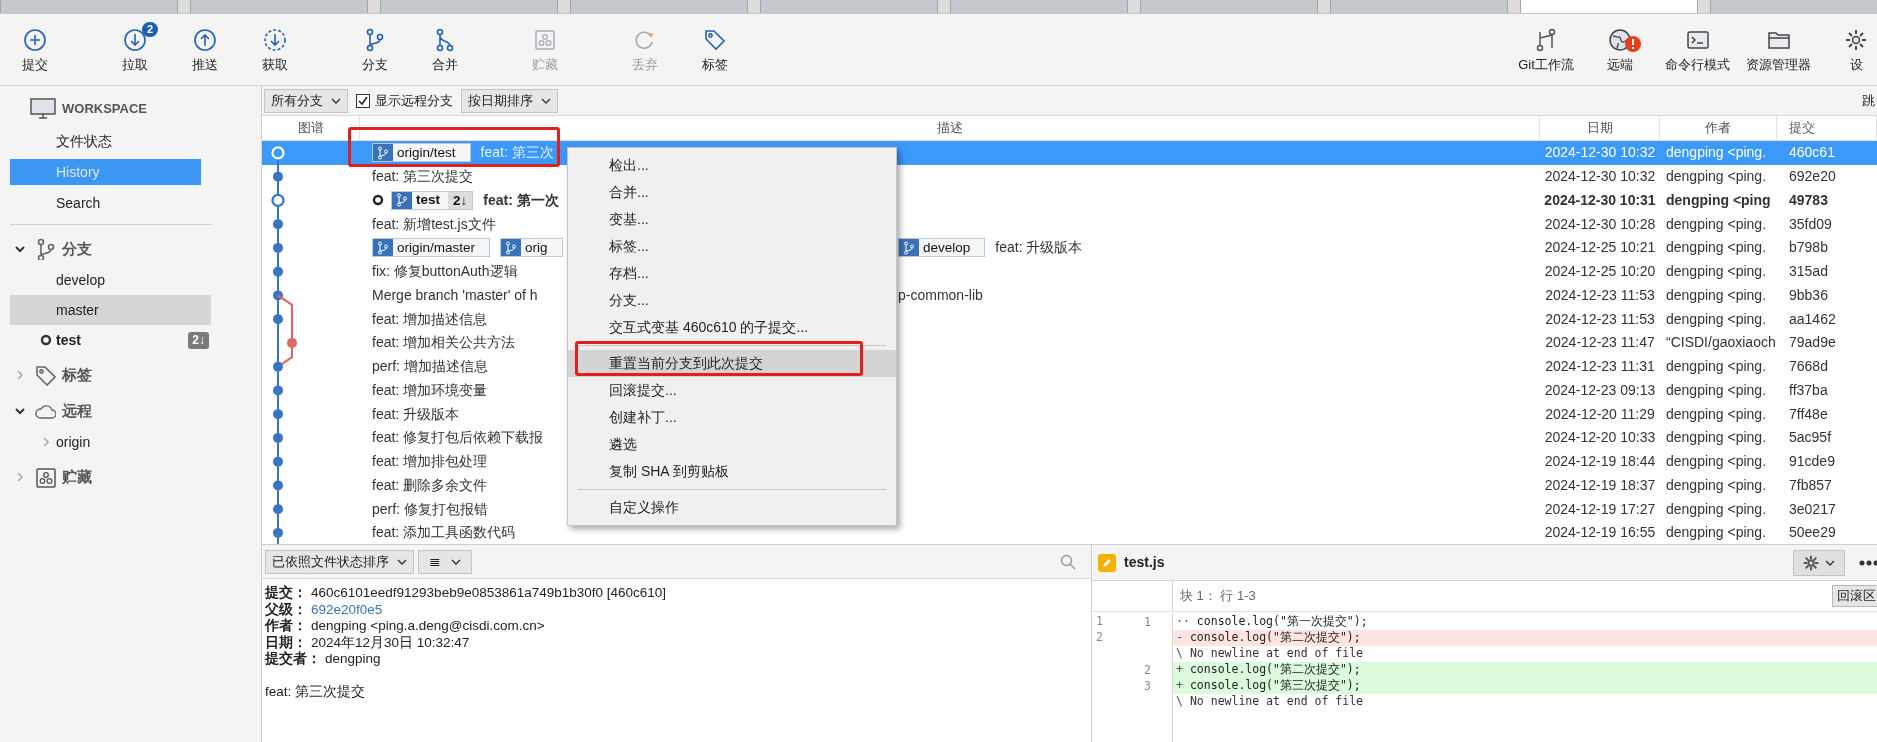 This screenshot has width=1877, height=742. Describe the element at coordinates (1808, 272) in the screenshot. I see `commit-cell-text: 315ad` at that location.